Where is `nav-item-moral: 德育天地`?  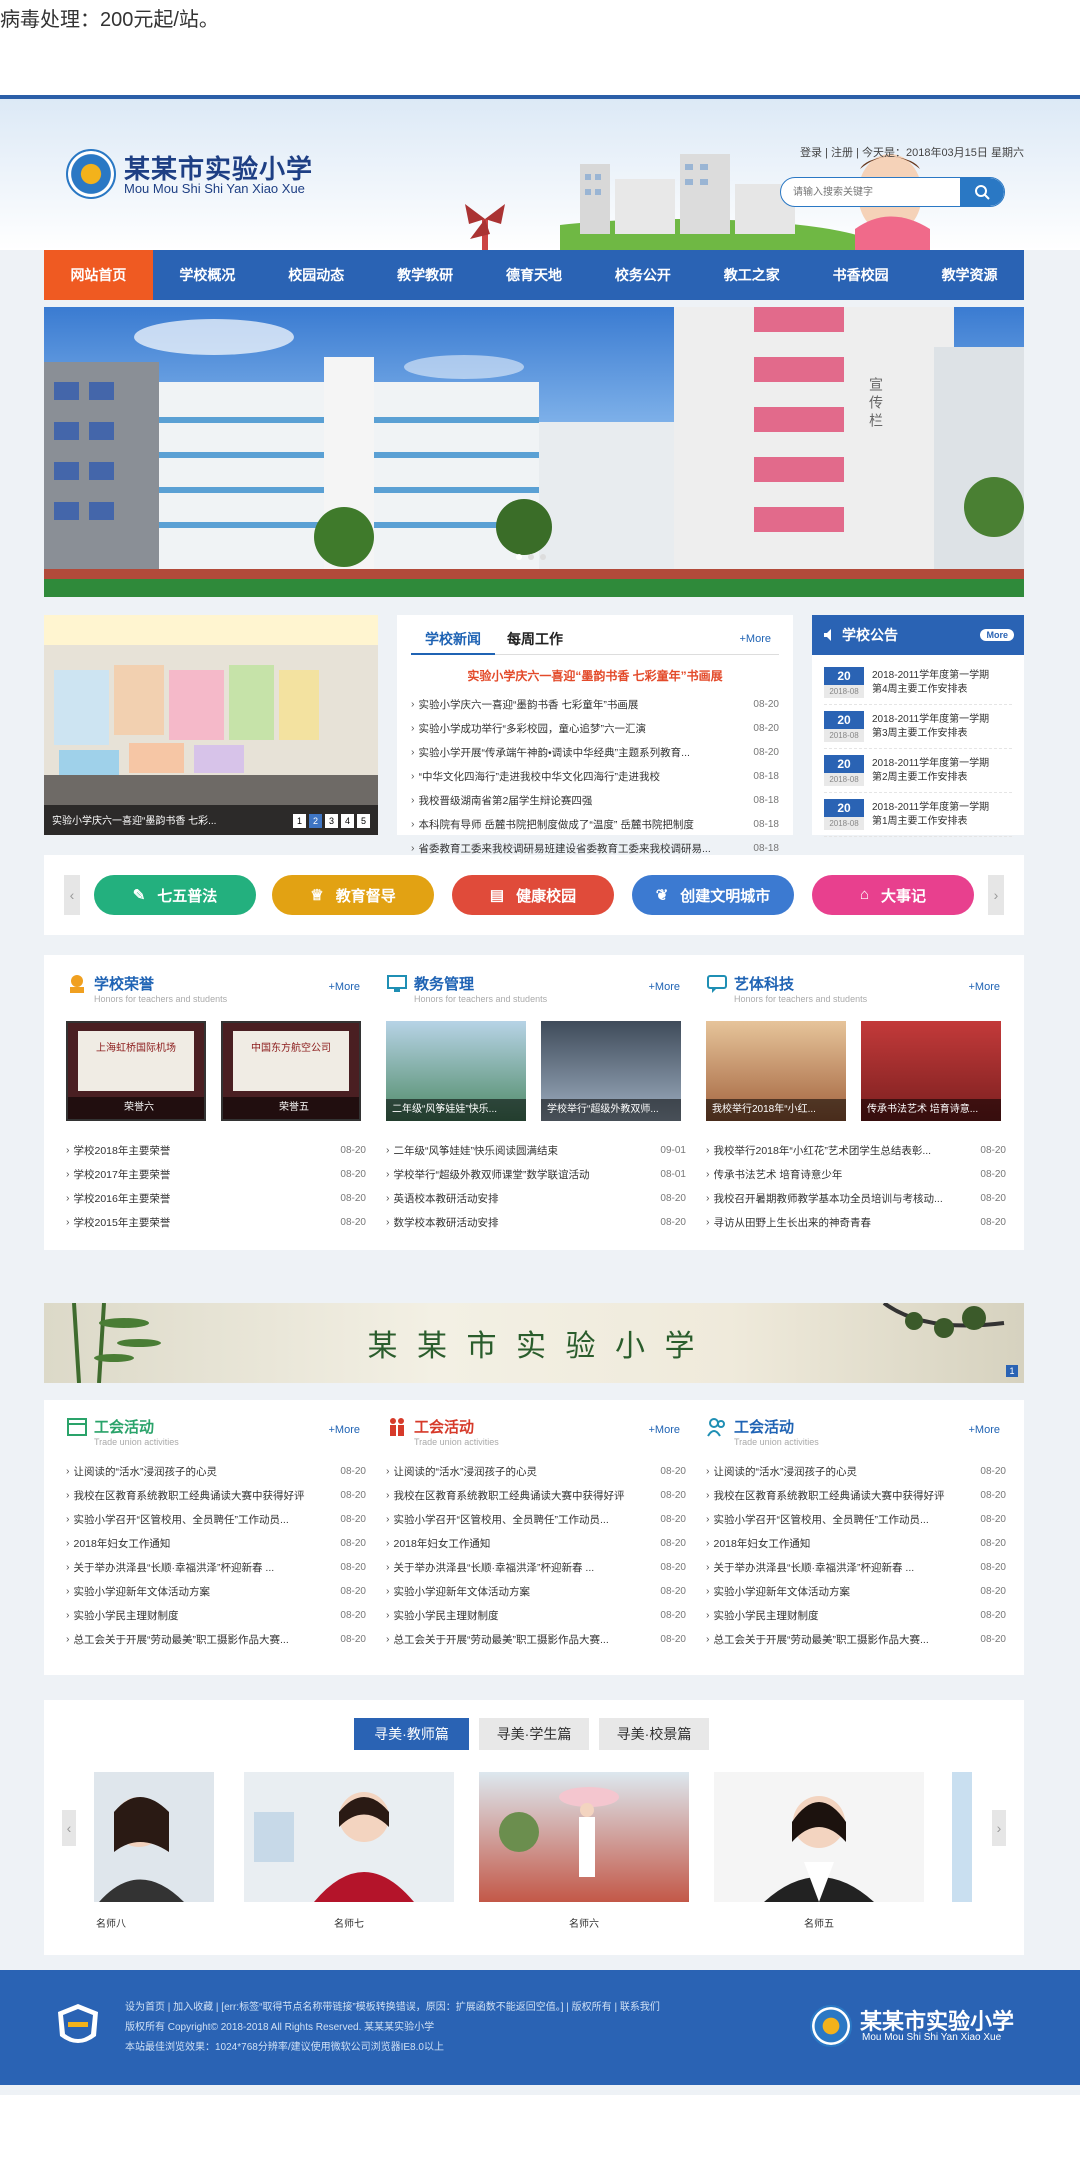
nav-item-moral: 德育天地 is located at coordinates (534, 275).